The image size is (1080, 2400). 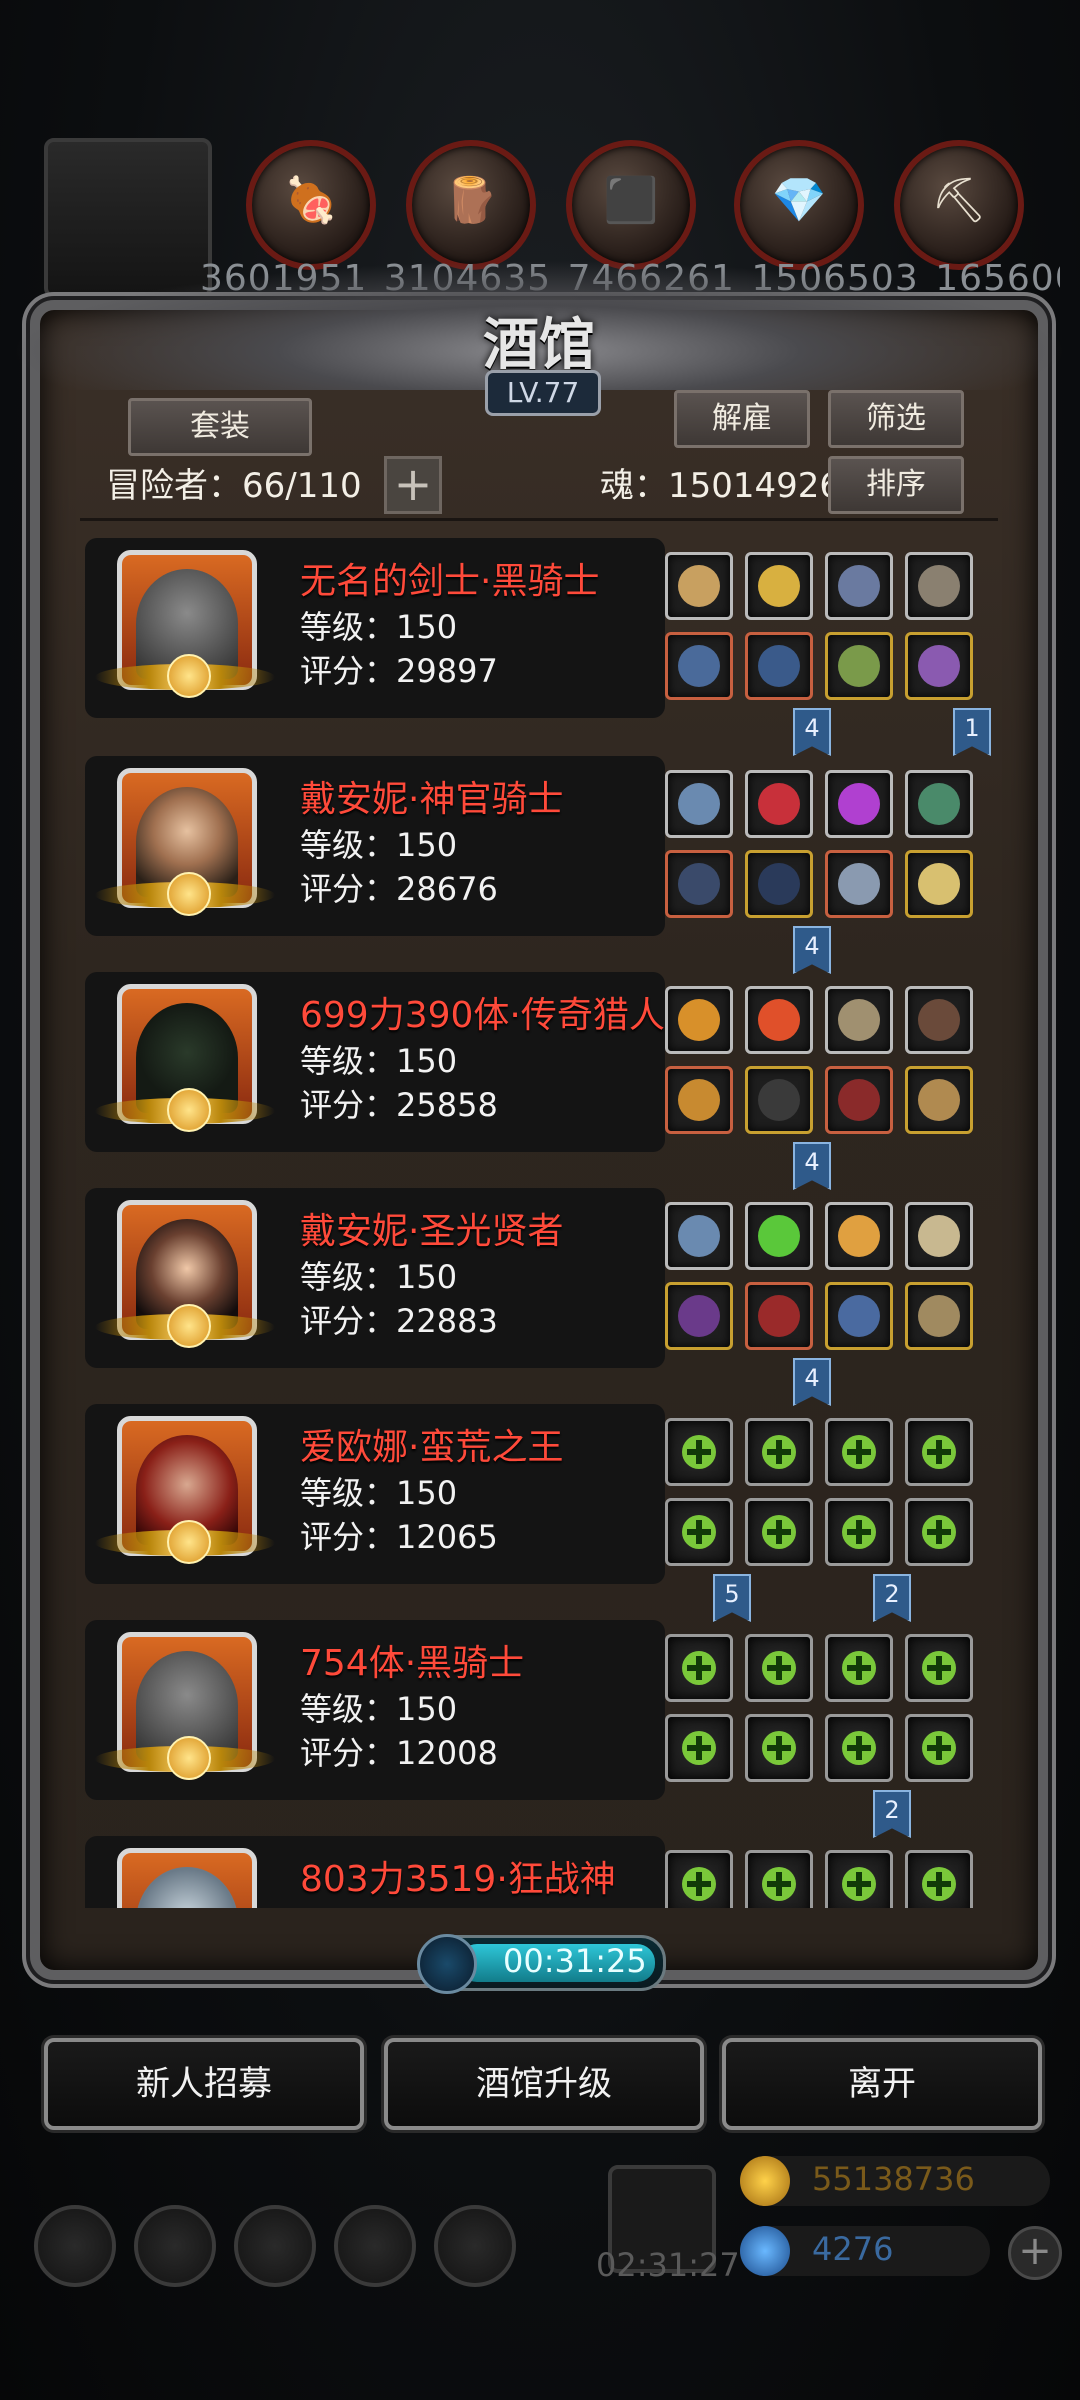 What do you see at coordinates (545, 846) in the screenshot?
I see `hero-card: 戴安妮·神官骑士 等级：150 评分：28676` at bounding box center [545, 846].